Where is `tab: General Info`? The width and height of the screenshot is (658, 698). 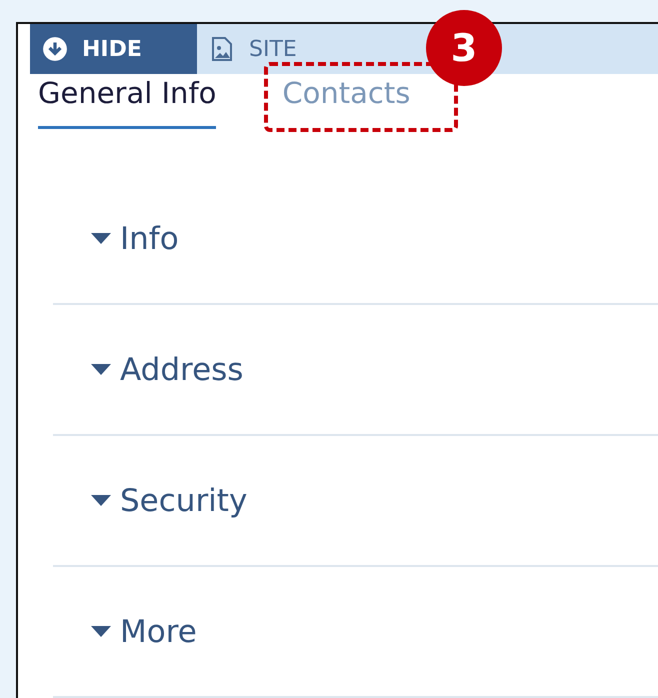 tab: General Info is located at coordinates (127, 101).